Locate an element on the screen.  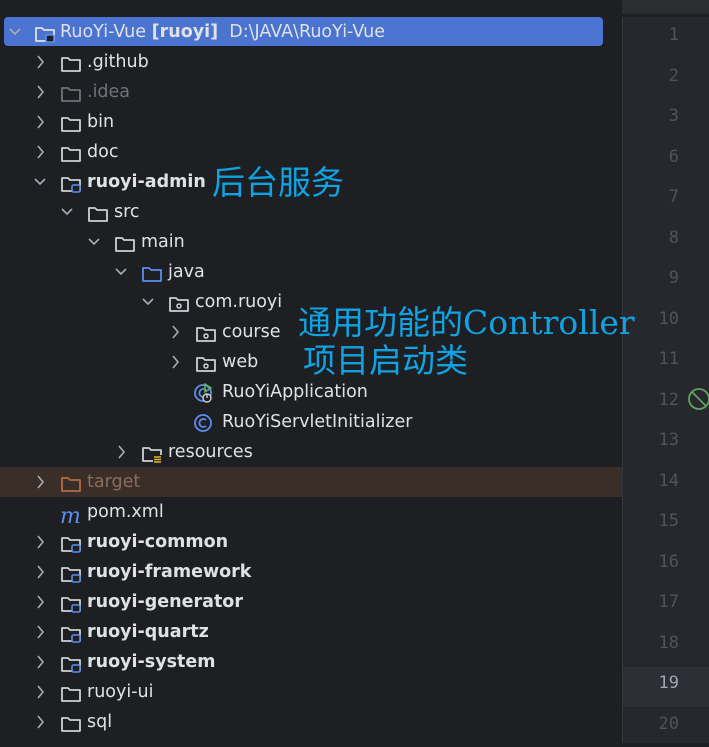
tree-item-label: ruoyi-system is located at coordinates (151, 662).